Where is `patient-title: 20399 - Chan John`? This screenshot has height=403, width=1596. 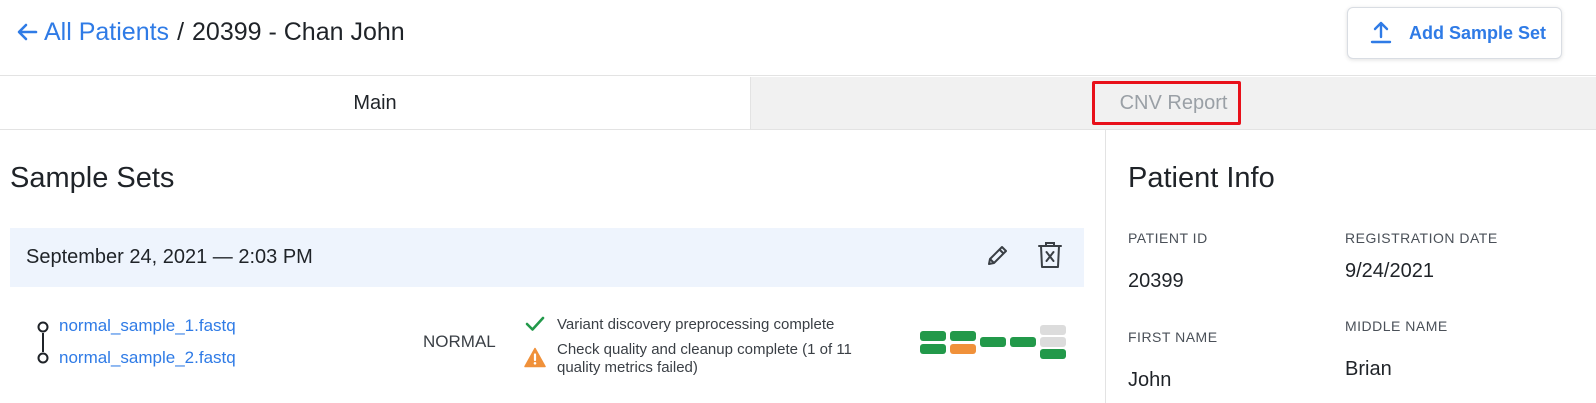
patient-title: 20399 - Chan John is located at coordinates (298, 32).